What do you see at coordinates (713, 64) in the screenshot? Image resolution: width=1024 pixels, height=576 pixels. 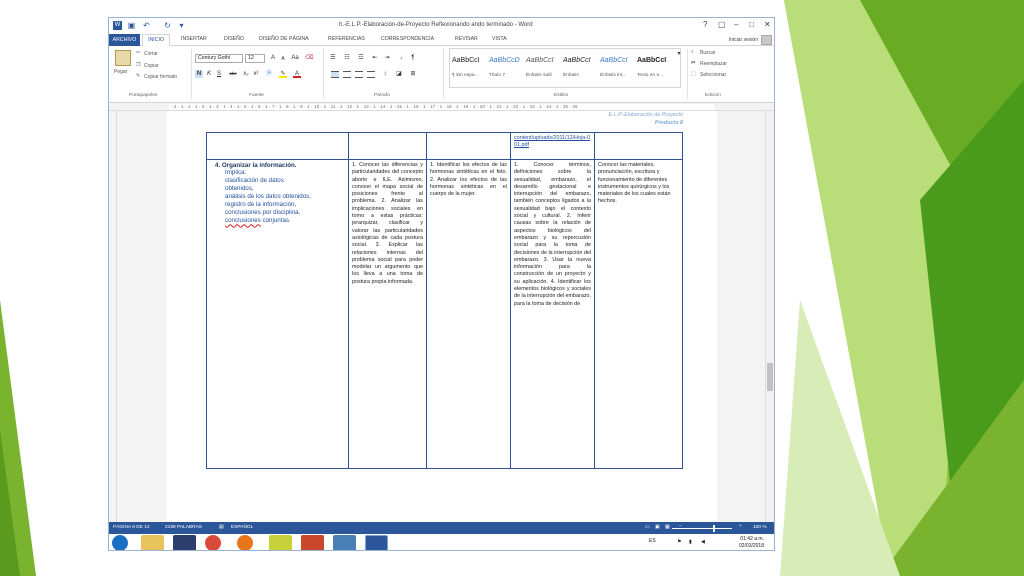 I see `replace-button: Reemplazar` at bounding box center [713, 64].